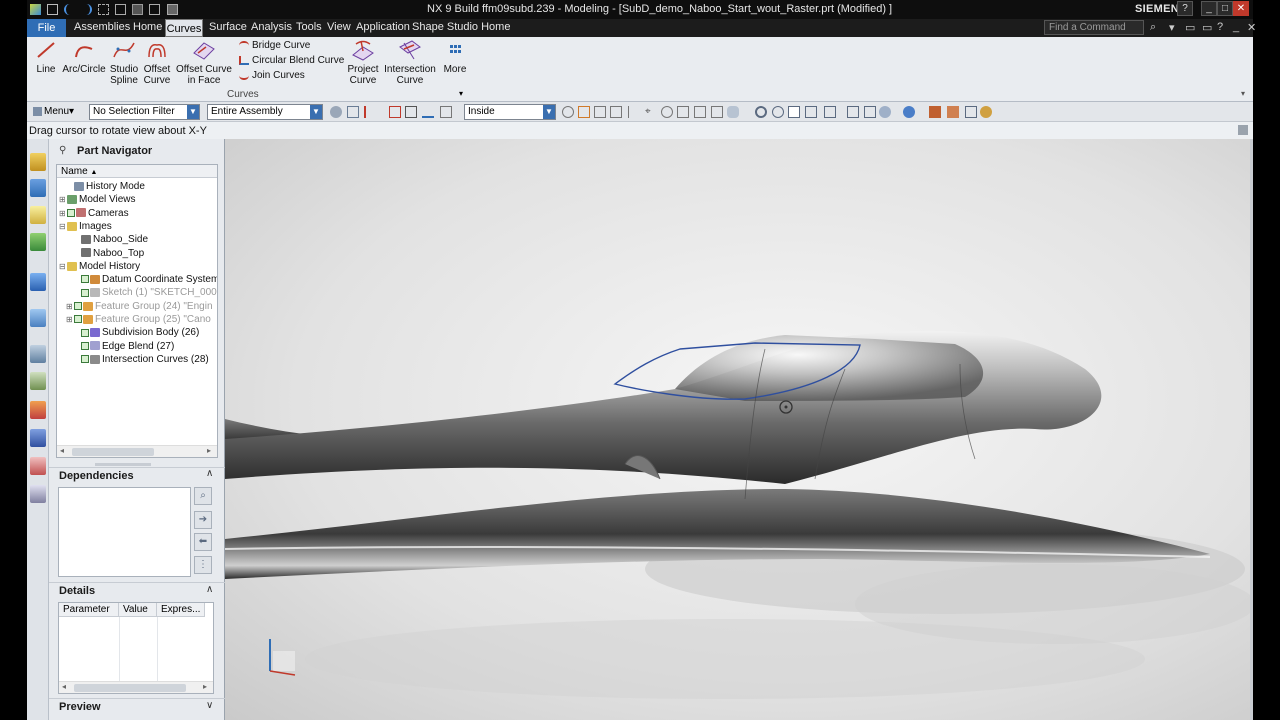 Image resolution: width=1280 pixels, height=720 pixels. Describe the element at coordinates (209, 473) in the screenshot. I see `collapse-icon: ∧` at that location.